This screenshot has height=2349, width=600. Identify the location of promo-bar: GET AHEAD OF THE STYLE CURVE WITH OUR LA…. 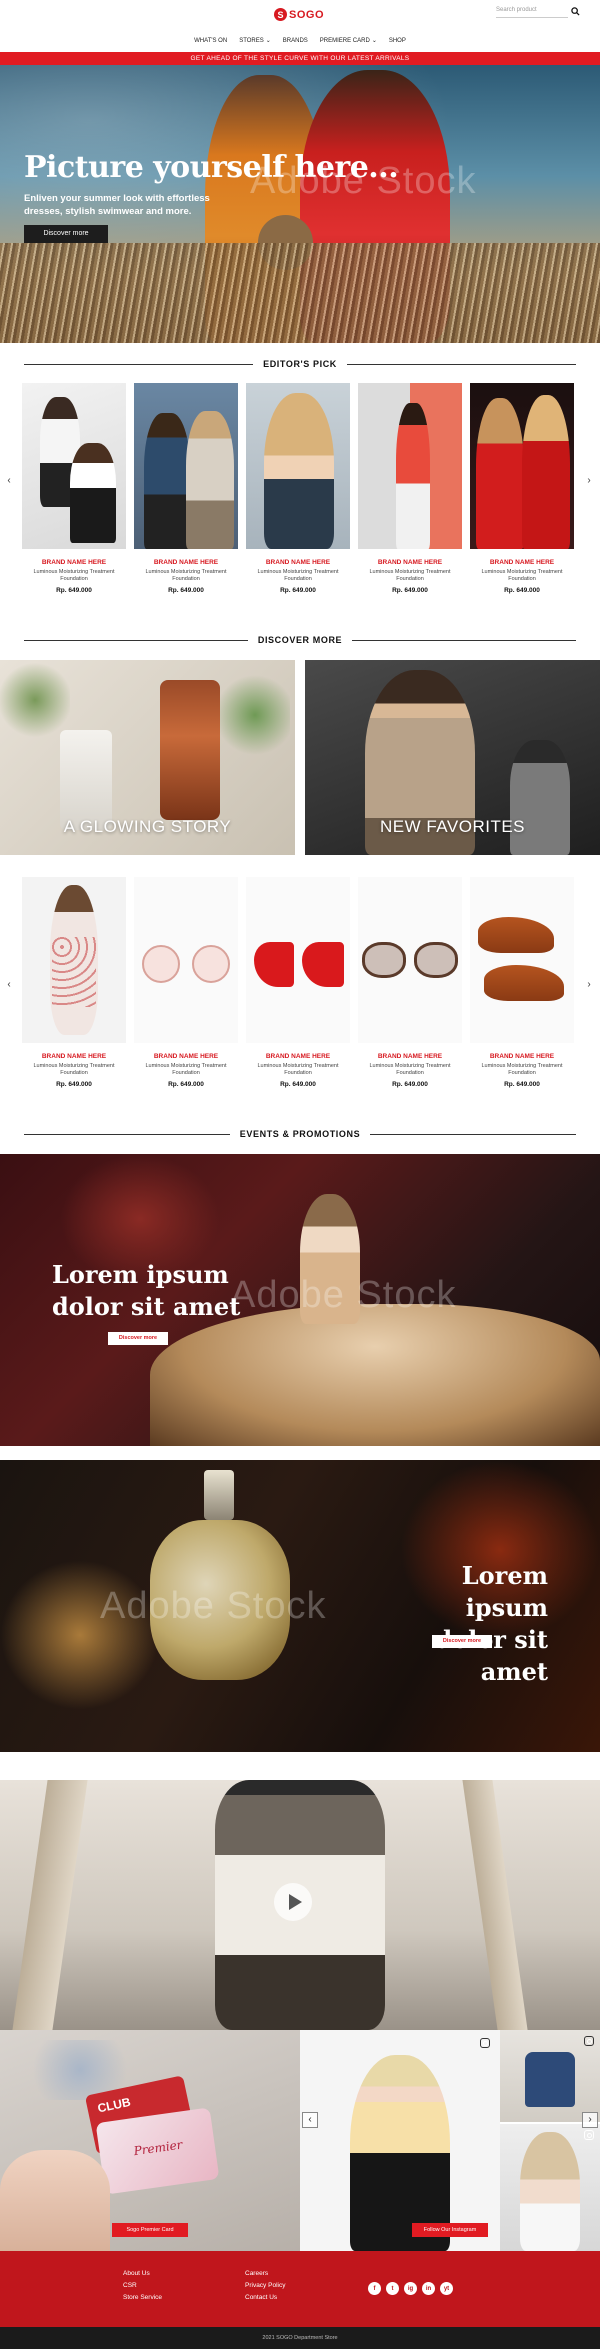
(300, 58).